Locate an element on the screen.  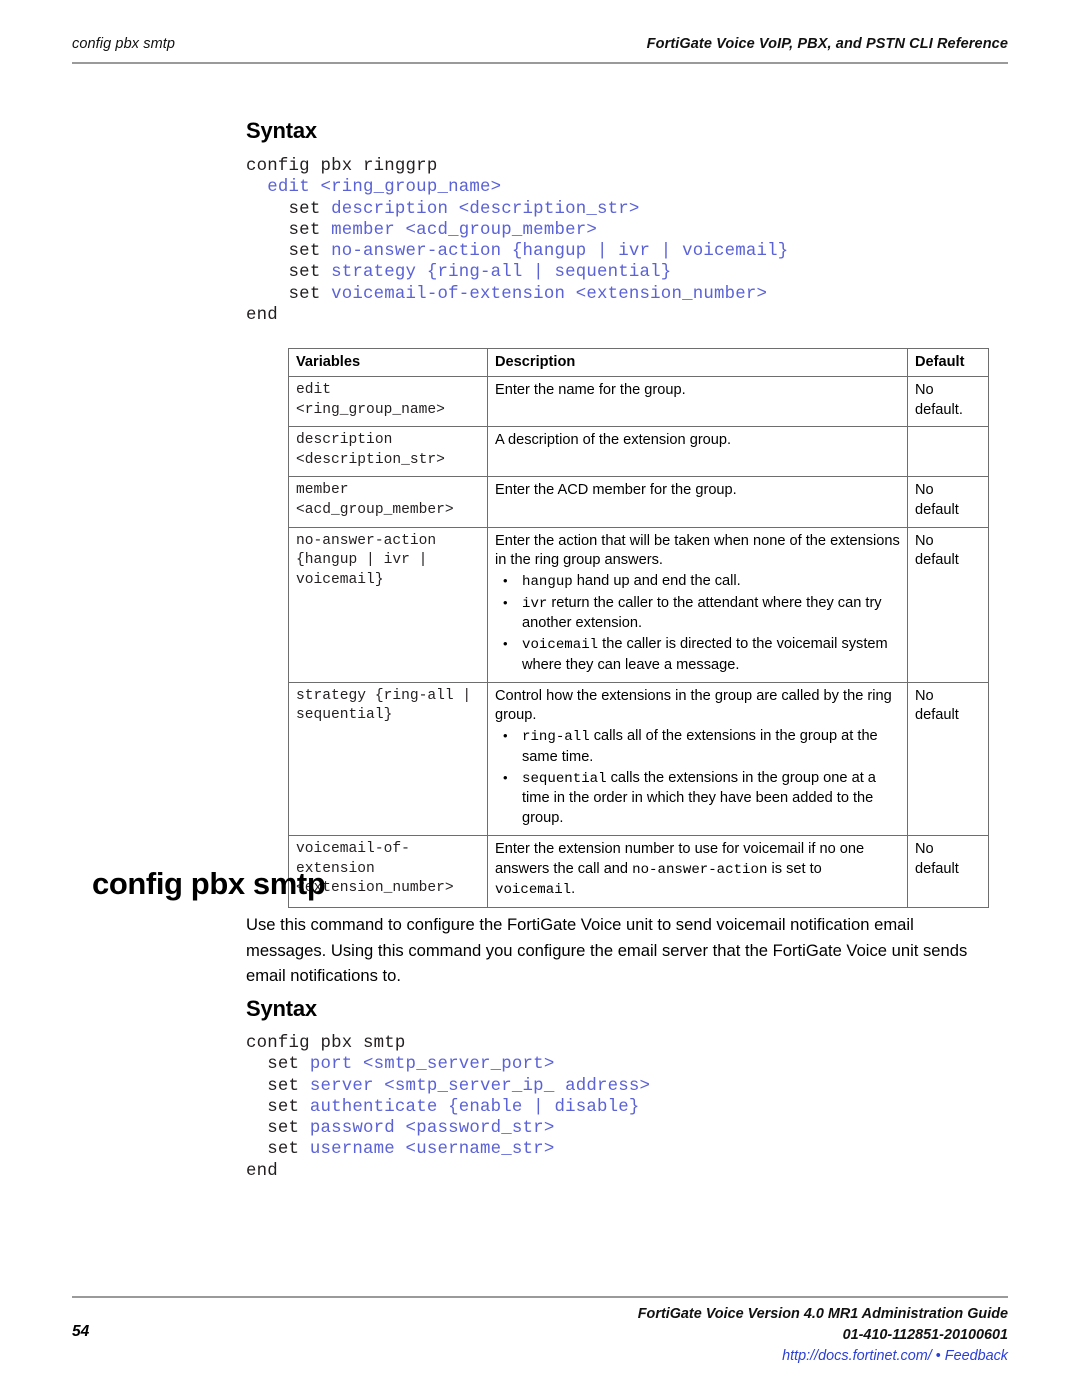
cell-default is located at coordinates (948, 452).